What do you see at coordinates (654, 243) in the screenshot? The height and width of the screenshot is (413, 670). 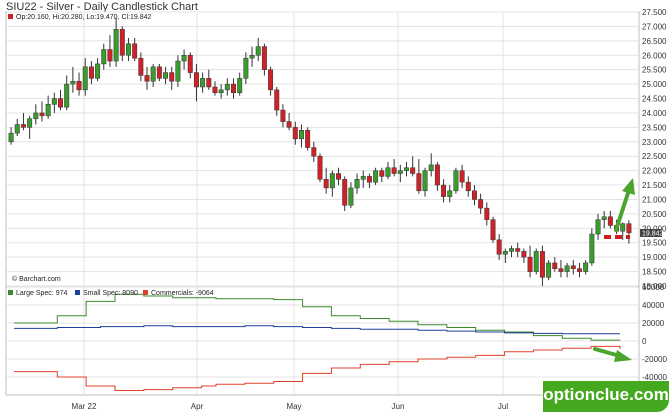 I see `price-axis-tick: 19.500` at bounding box center [654, 243].